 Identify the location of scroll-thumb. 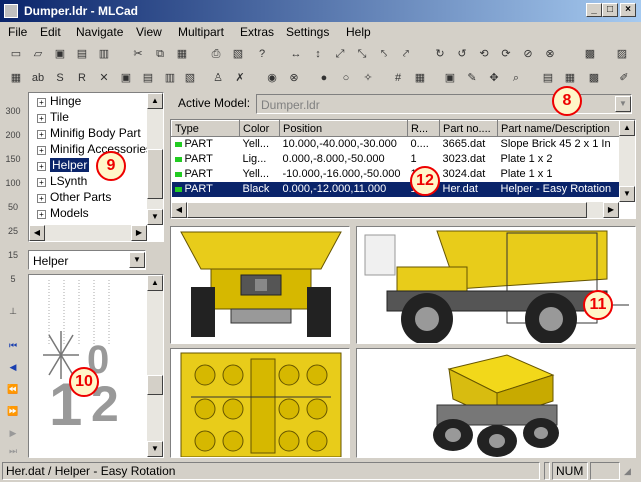
(155, 174).